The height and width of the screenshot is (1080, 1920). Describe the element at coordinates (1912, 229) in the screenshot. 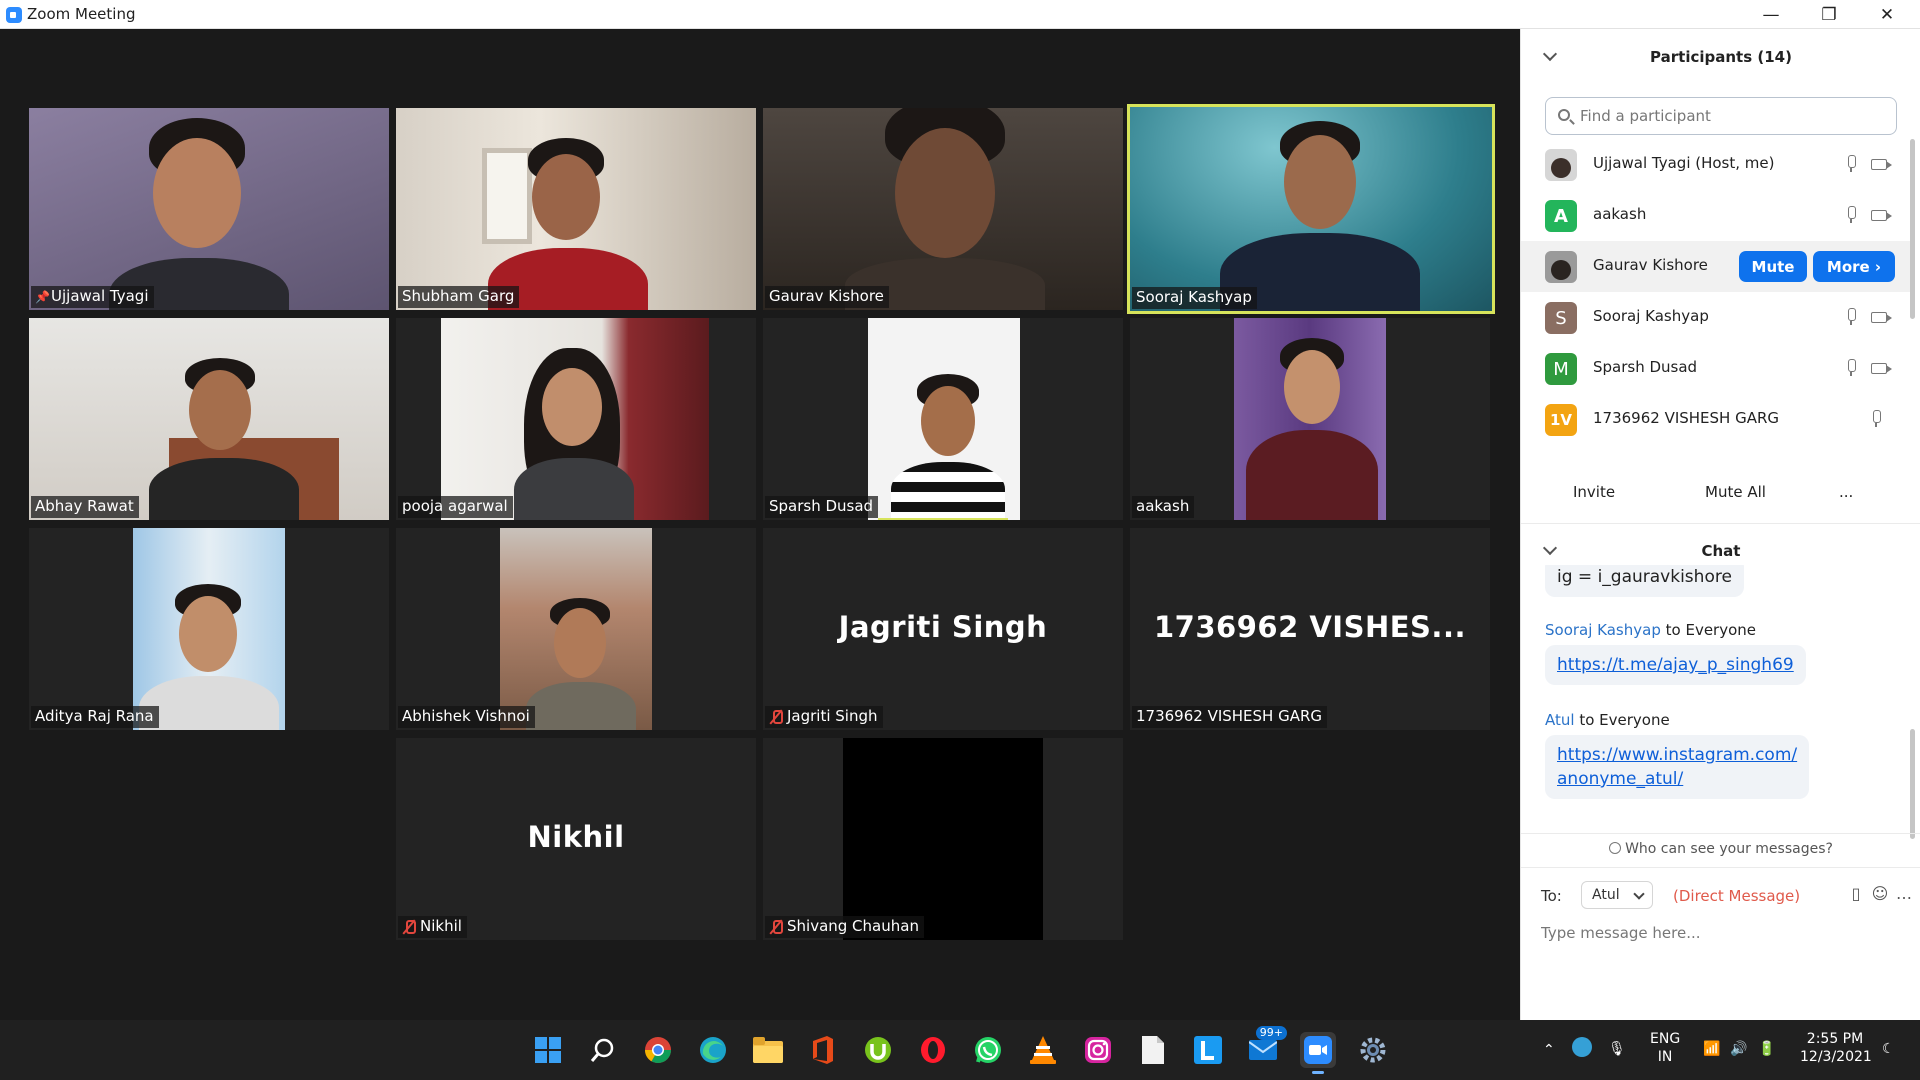

I see `participants-scrollbar` at that location.